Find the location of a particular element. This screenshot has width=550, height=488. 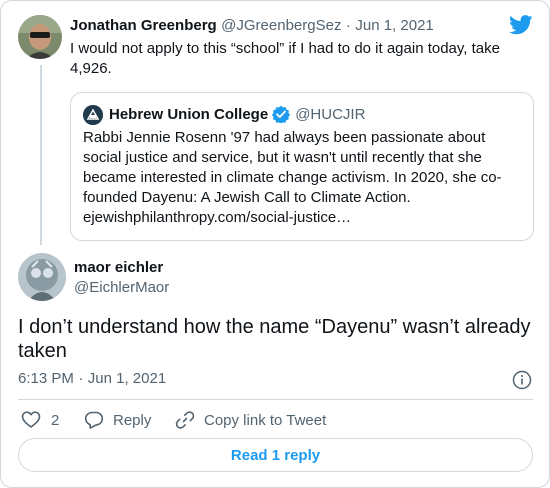

read-replies-label: Read 1 reply is located at coordinates (275, 455).